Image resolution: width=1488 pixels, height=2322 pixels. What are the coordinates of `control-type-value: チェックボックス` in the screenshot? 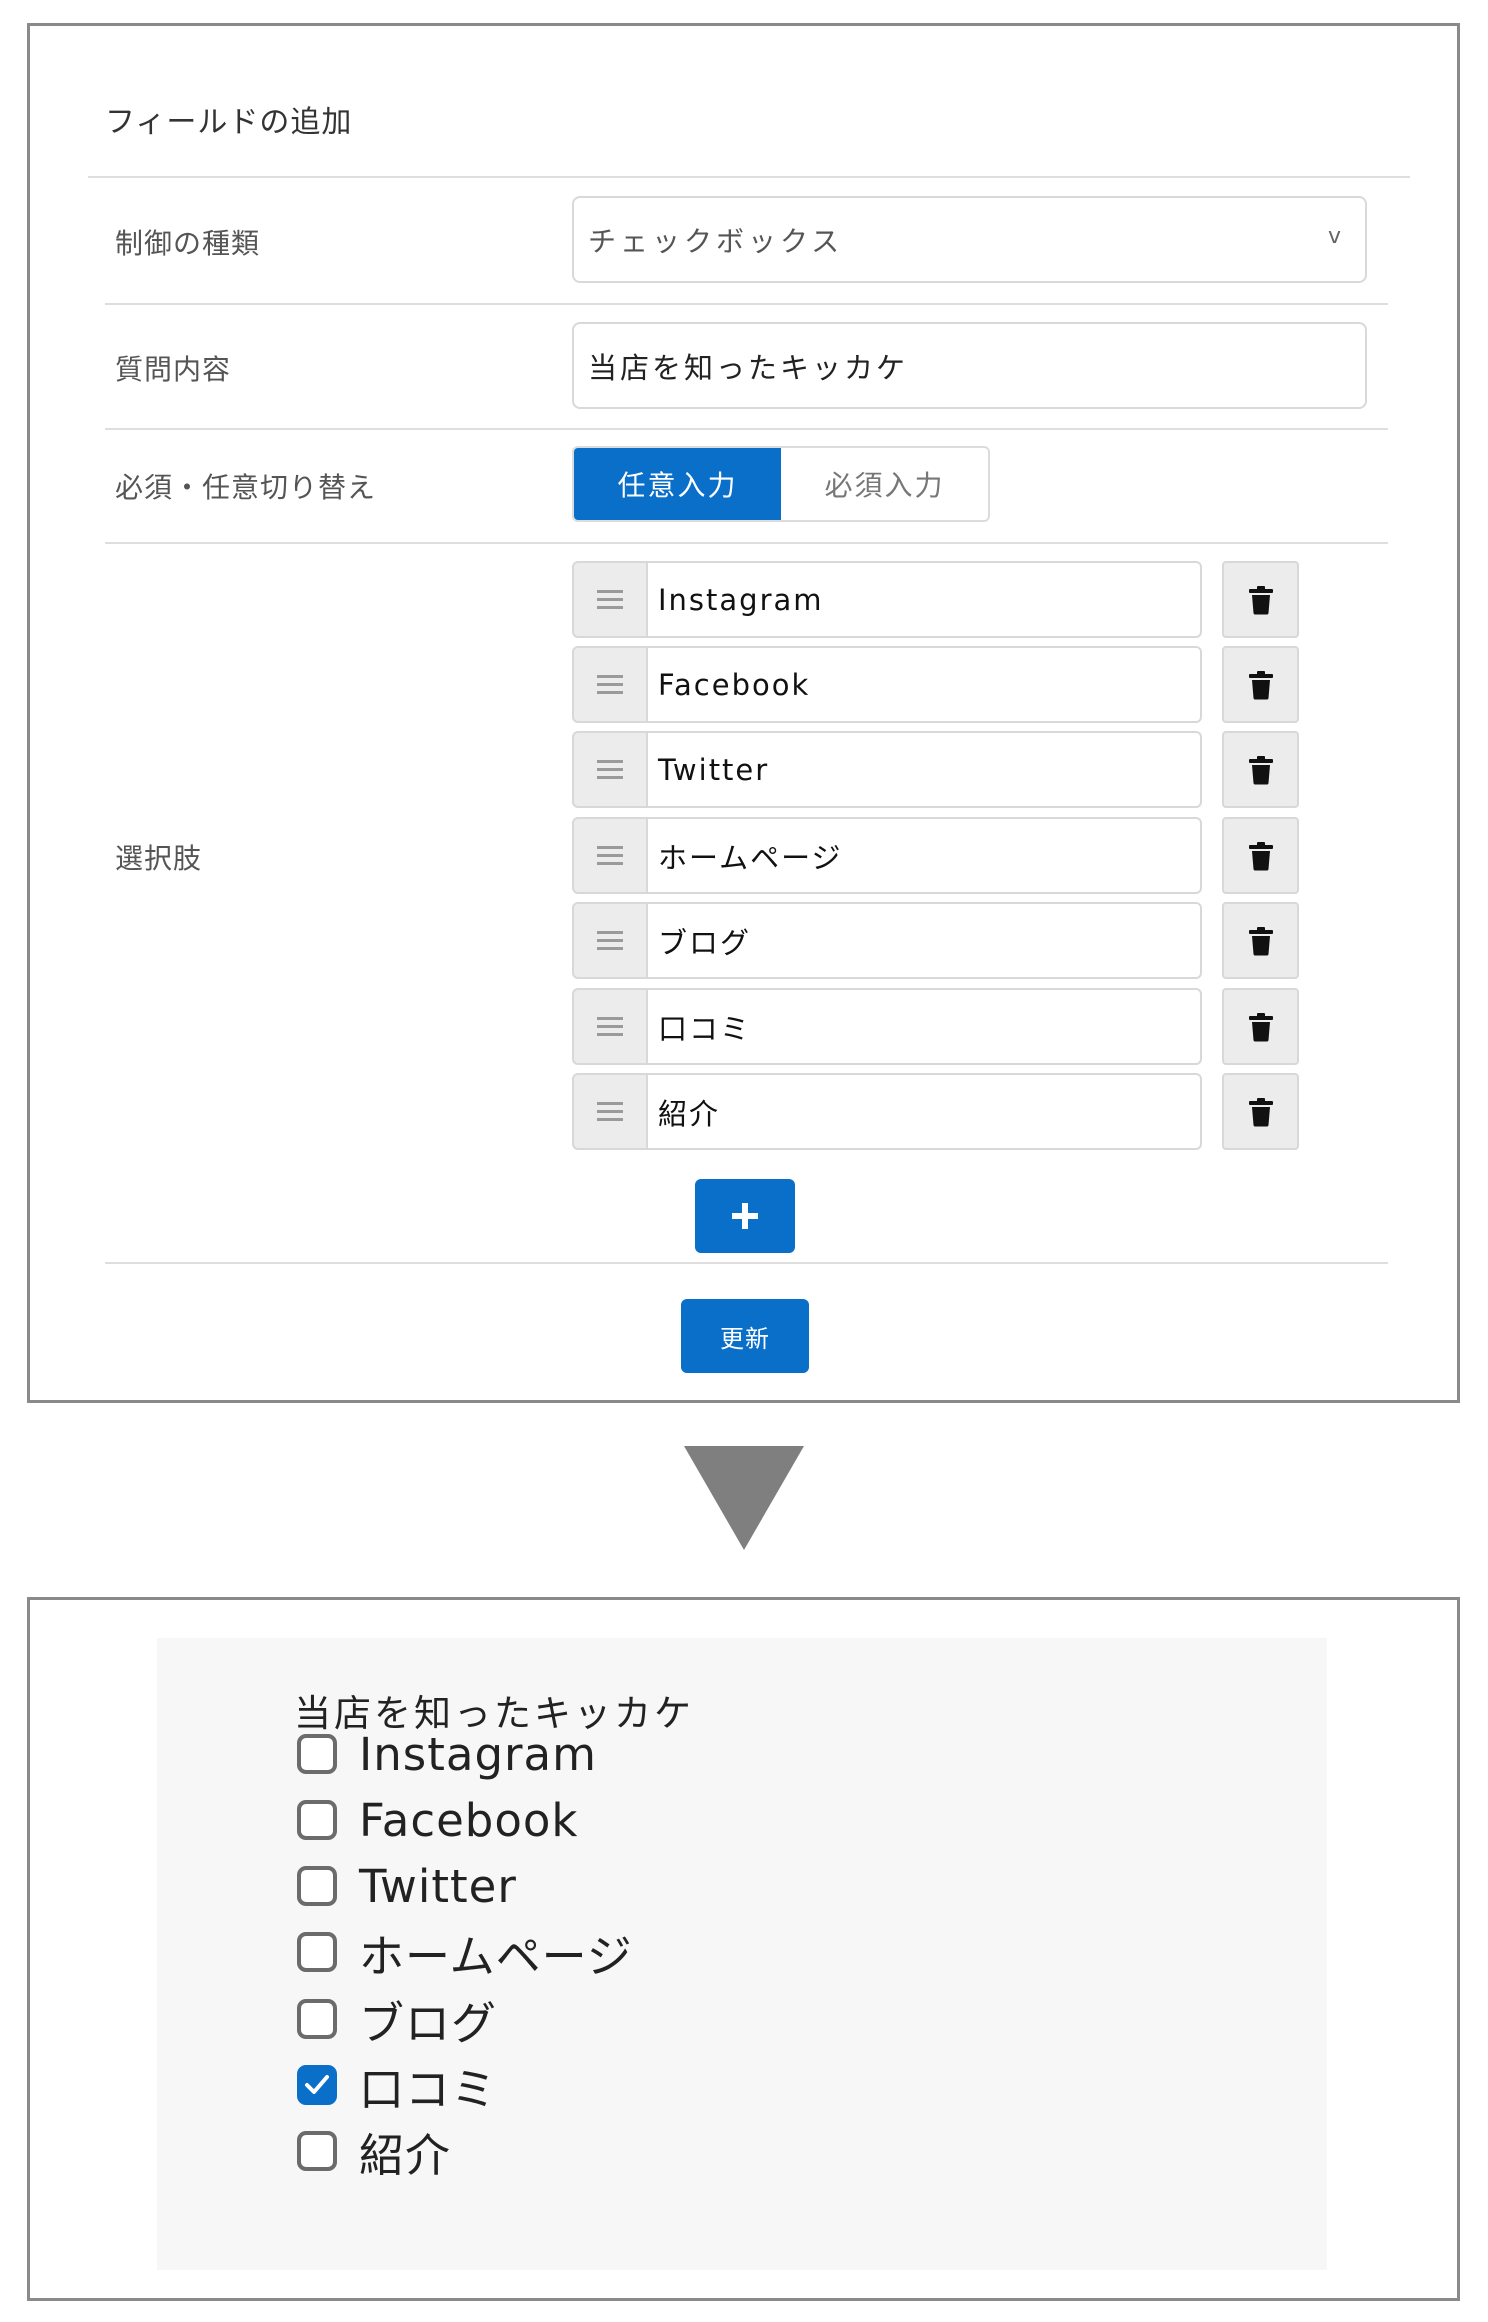 It's located at (716, 241).